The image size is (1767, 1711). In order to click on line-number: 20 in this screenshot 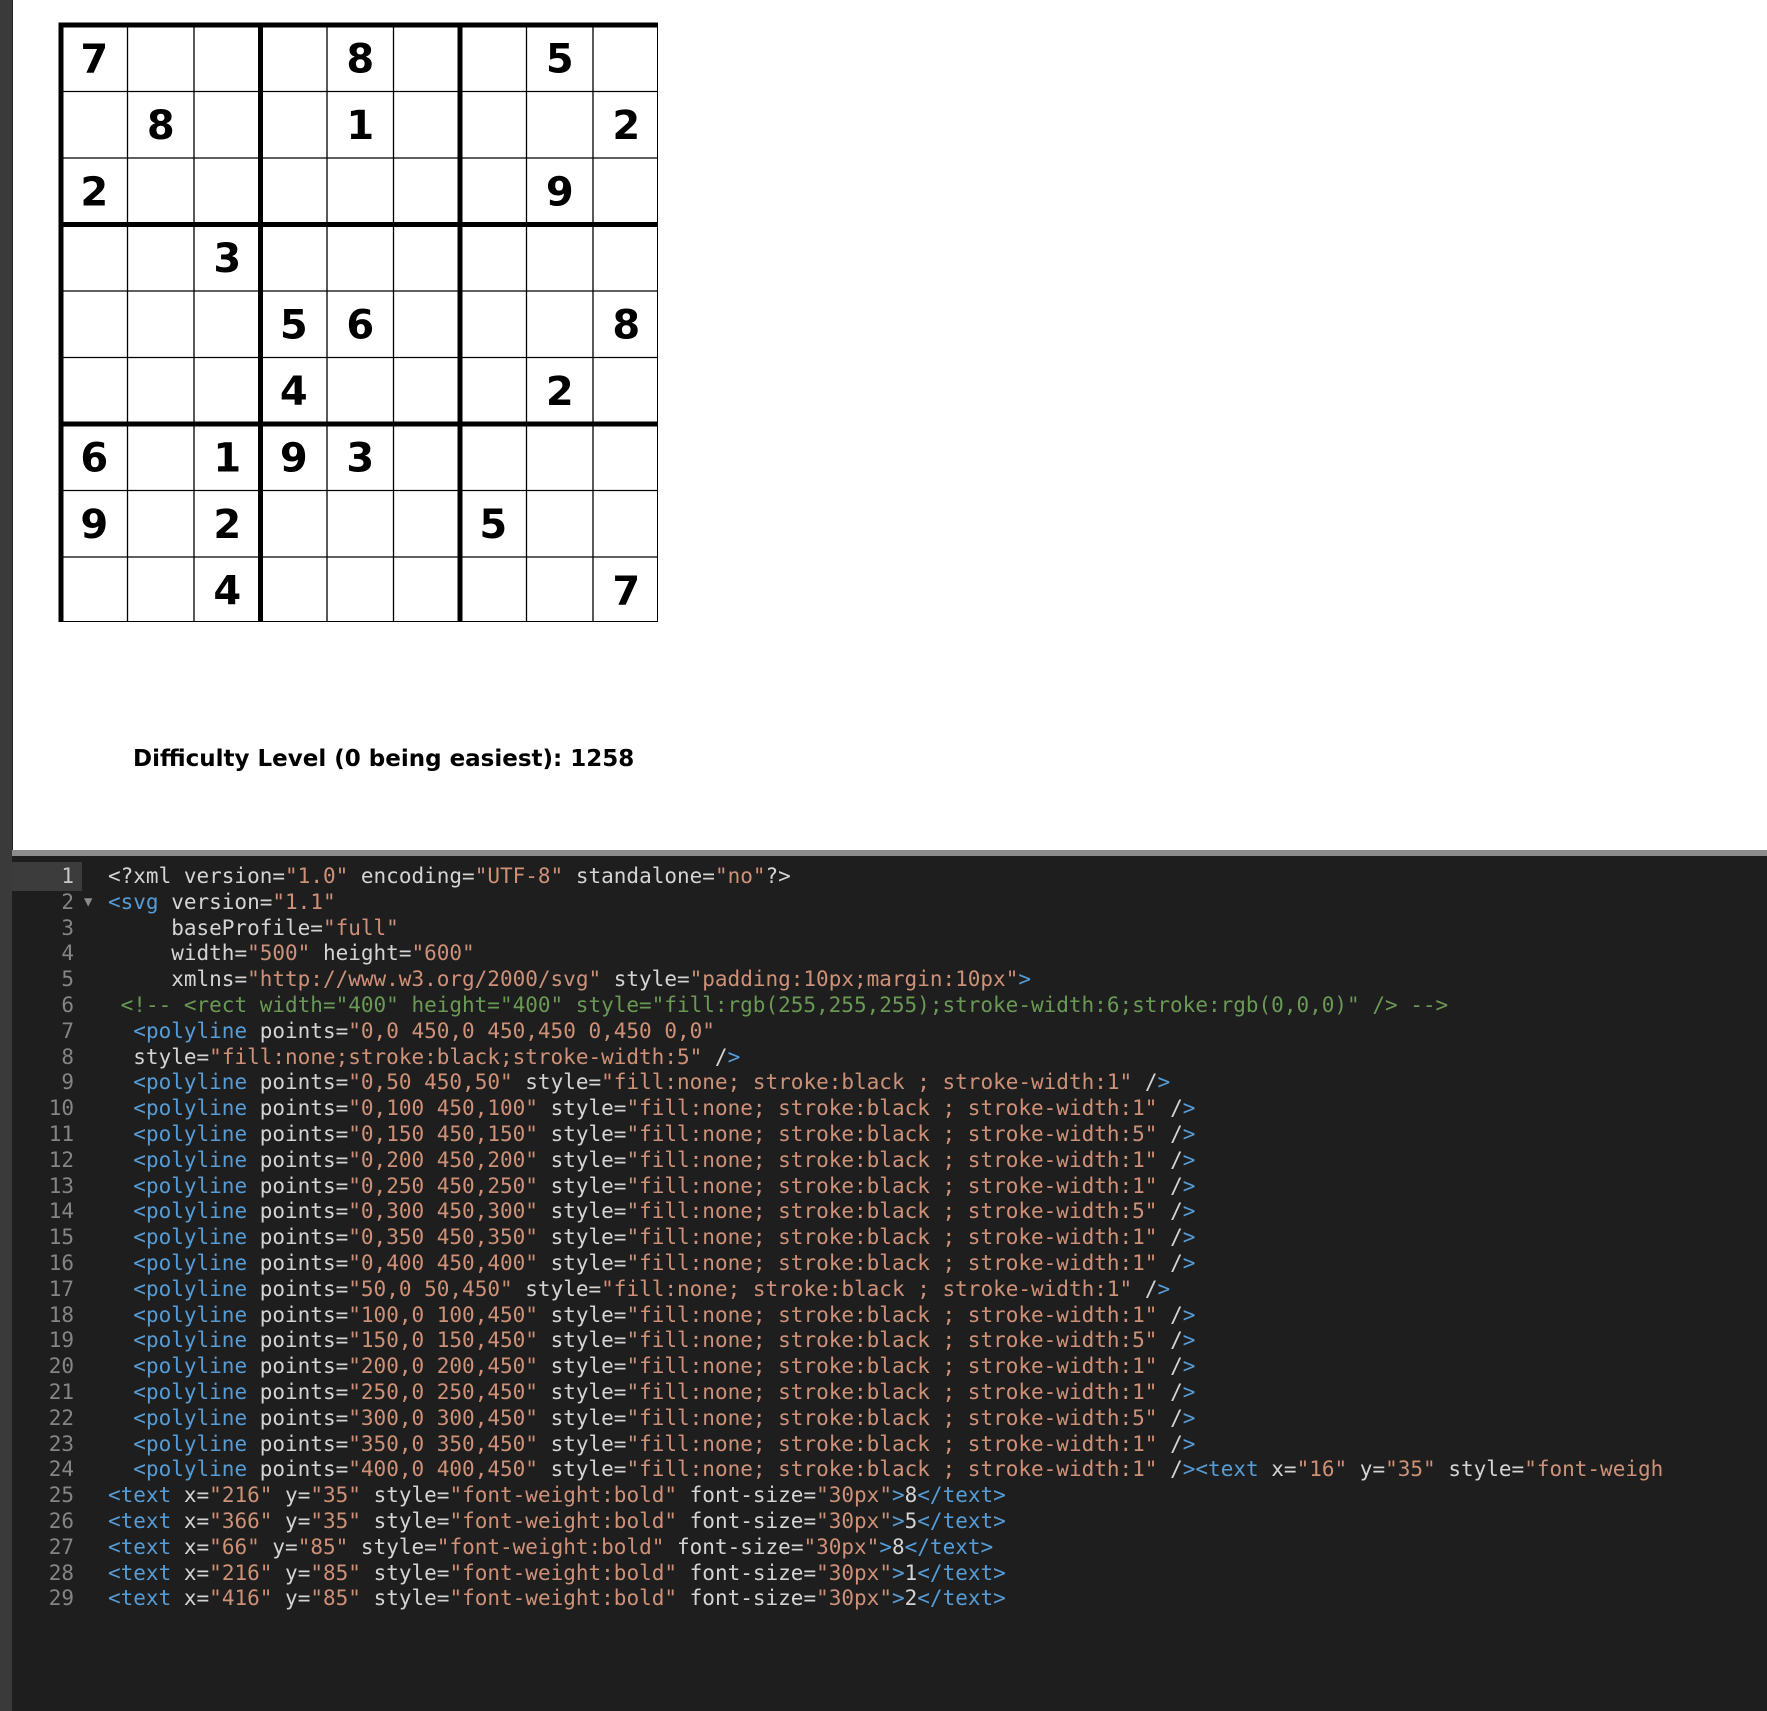, I will do `click(61, 1366)`.